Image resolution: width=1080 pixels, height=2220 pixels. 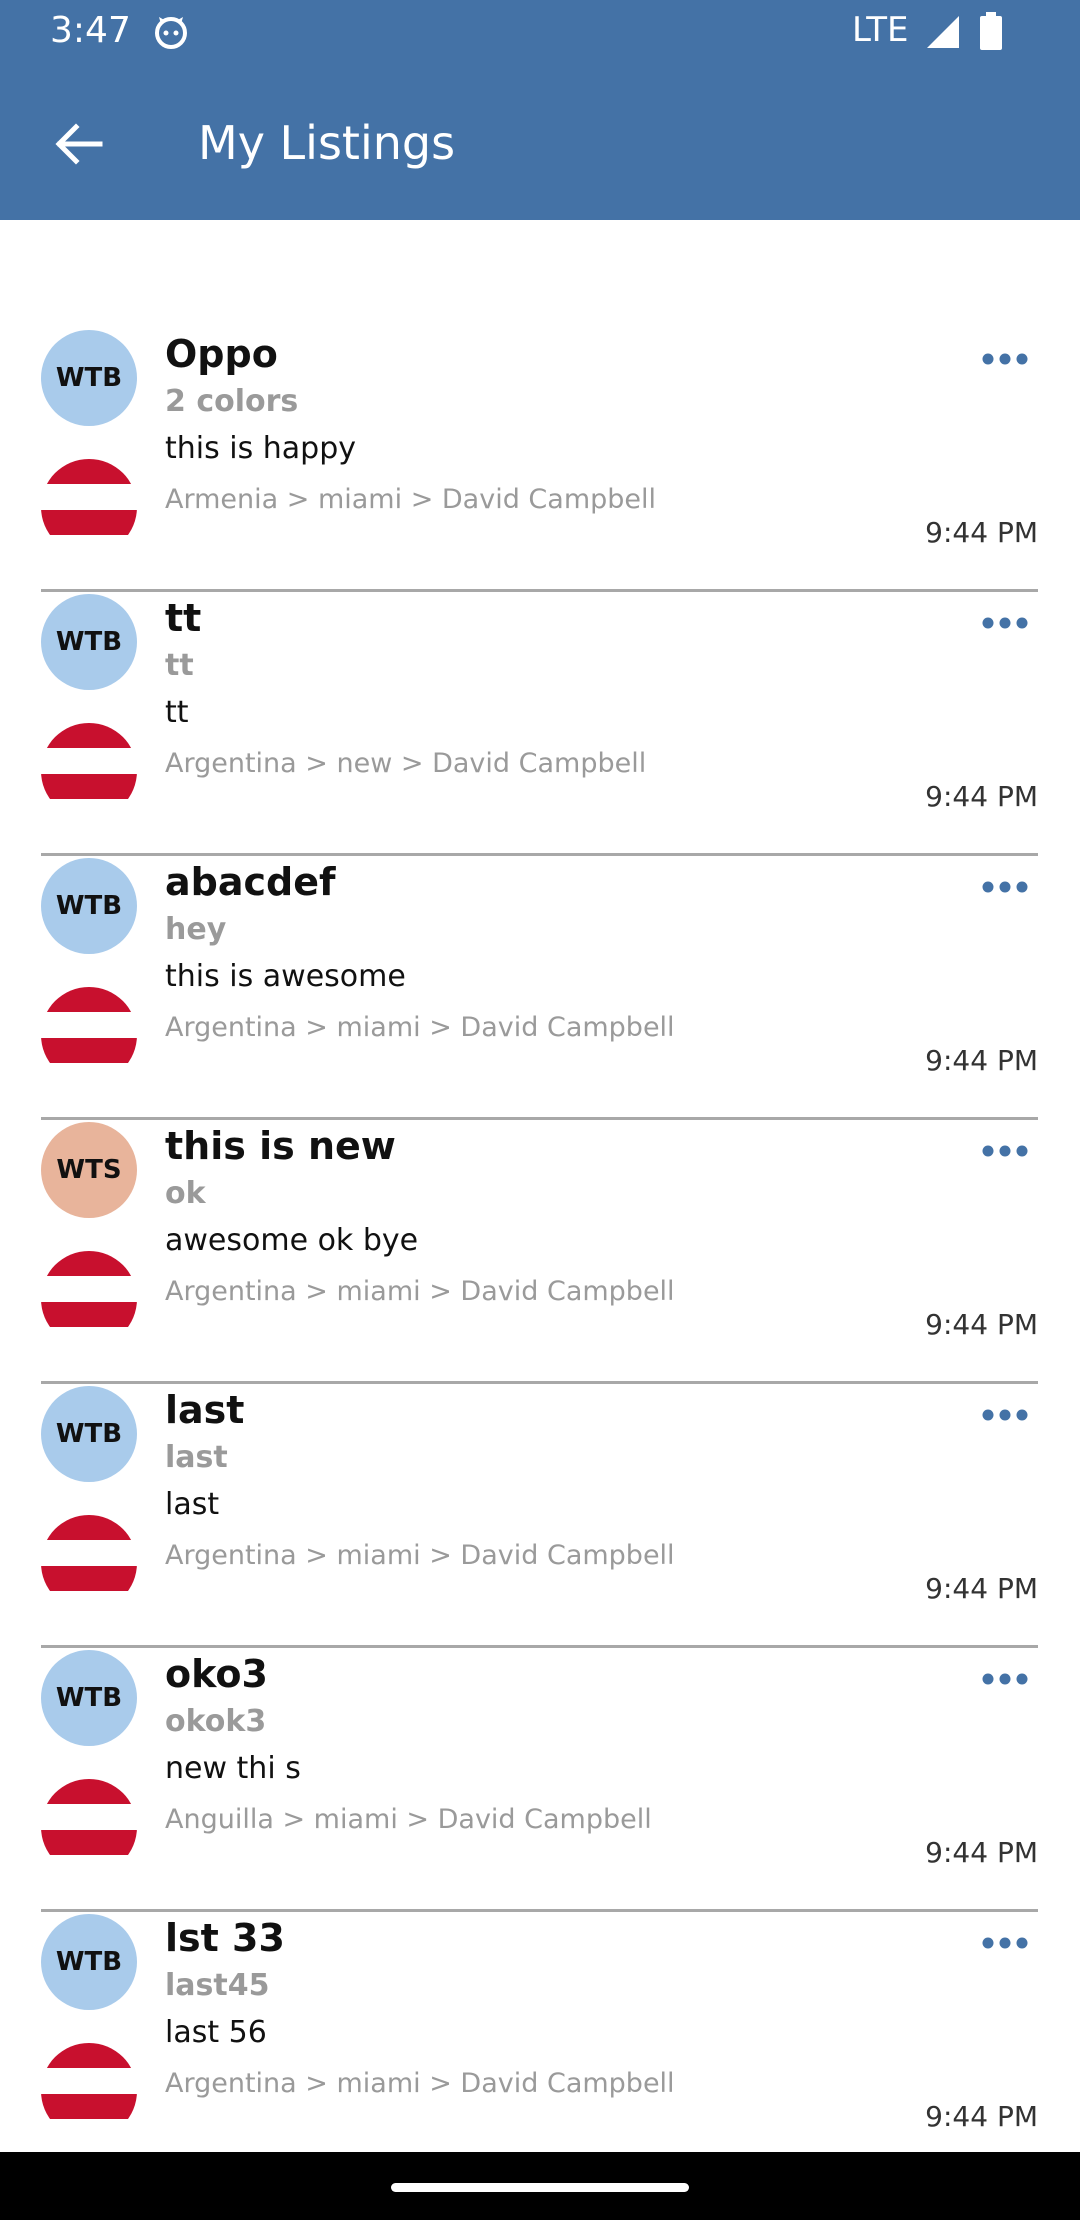 What do you see at coordinates (183, 618) in the screenshot?
I see `listing-title: tt` at bounding box center [183, 618].